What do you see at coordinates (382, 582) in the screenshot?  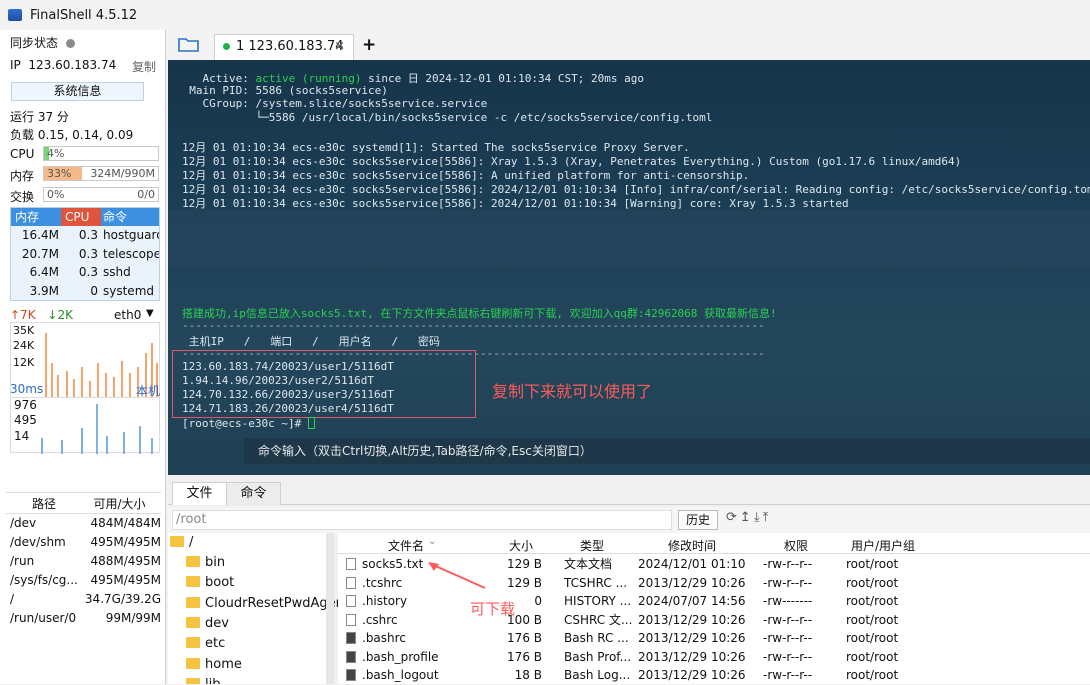 I see `file-name: .tcshrc` at bounding box center [382, 582].